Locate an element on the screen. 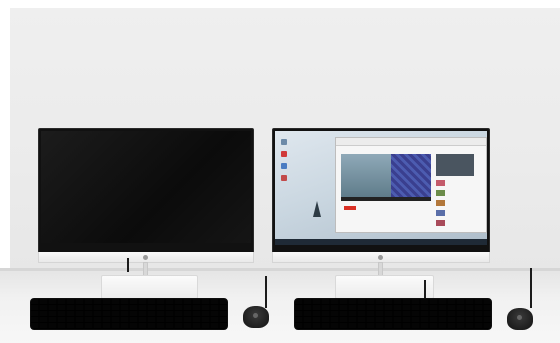 The width and height of the screenshot is (560, 343). left-monitor-stand-base is located at coordinates (149, 287).